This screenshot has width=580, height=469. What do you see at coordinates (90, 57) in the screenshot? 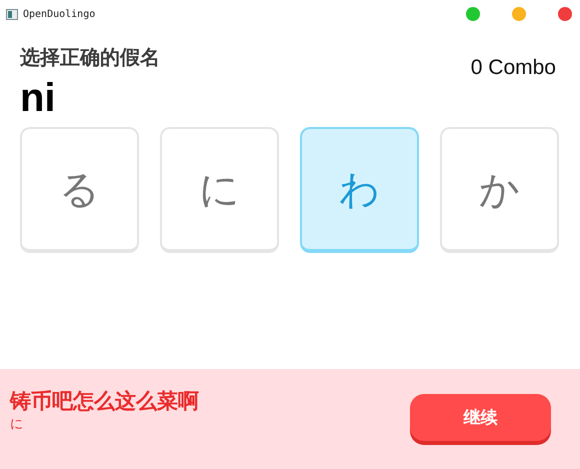
I see `instruction-heading: 选择正确的假名` at bounding box center [90, 57].